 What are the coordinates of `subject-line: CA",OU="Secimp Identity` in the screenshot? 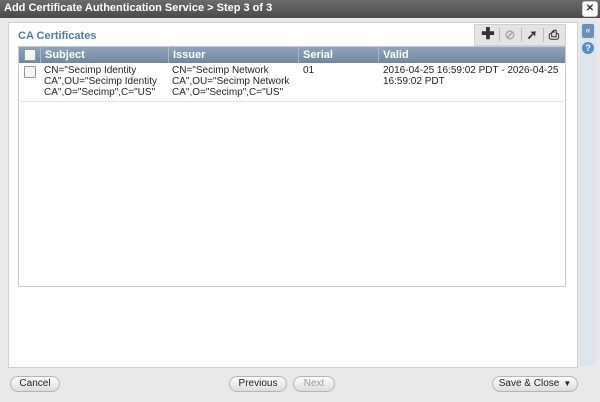 It's located at (100, 81).